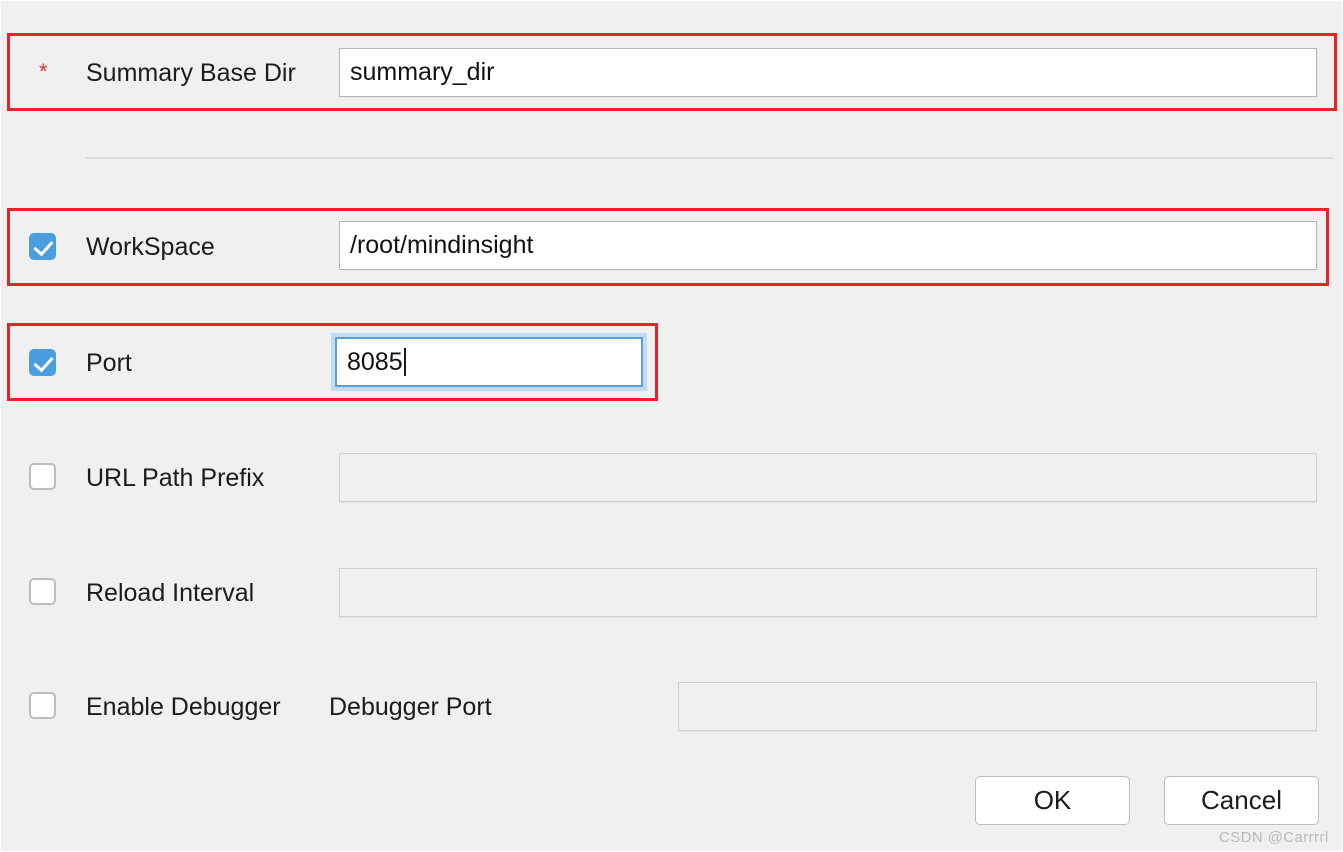 This screenshot has width=1343, height=852. What do you see at coordinates (709, 158) in the screenshot?
I see `section-divider` at bounding box center [709, 158].